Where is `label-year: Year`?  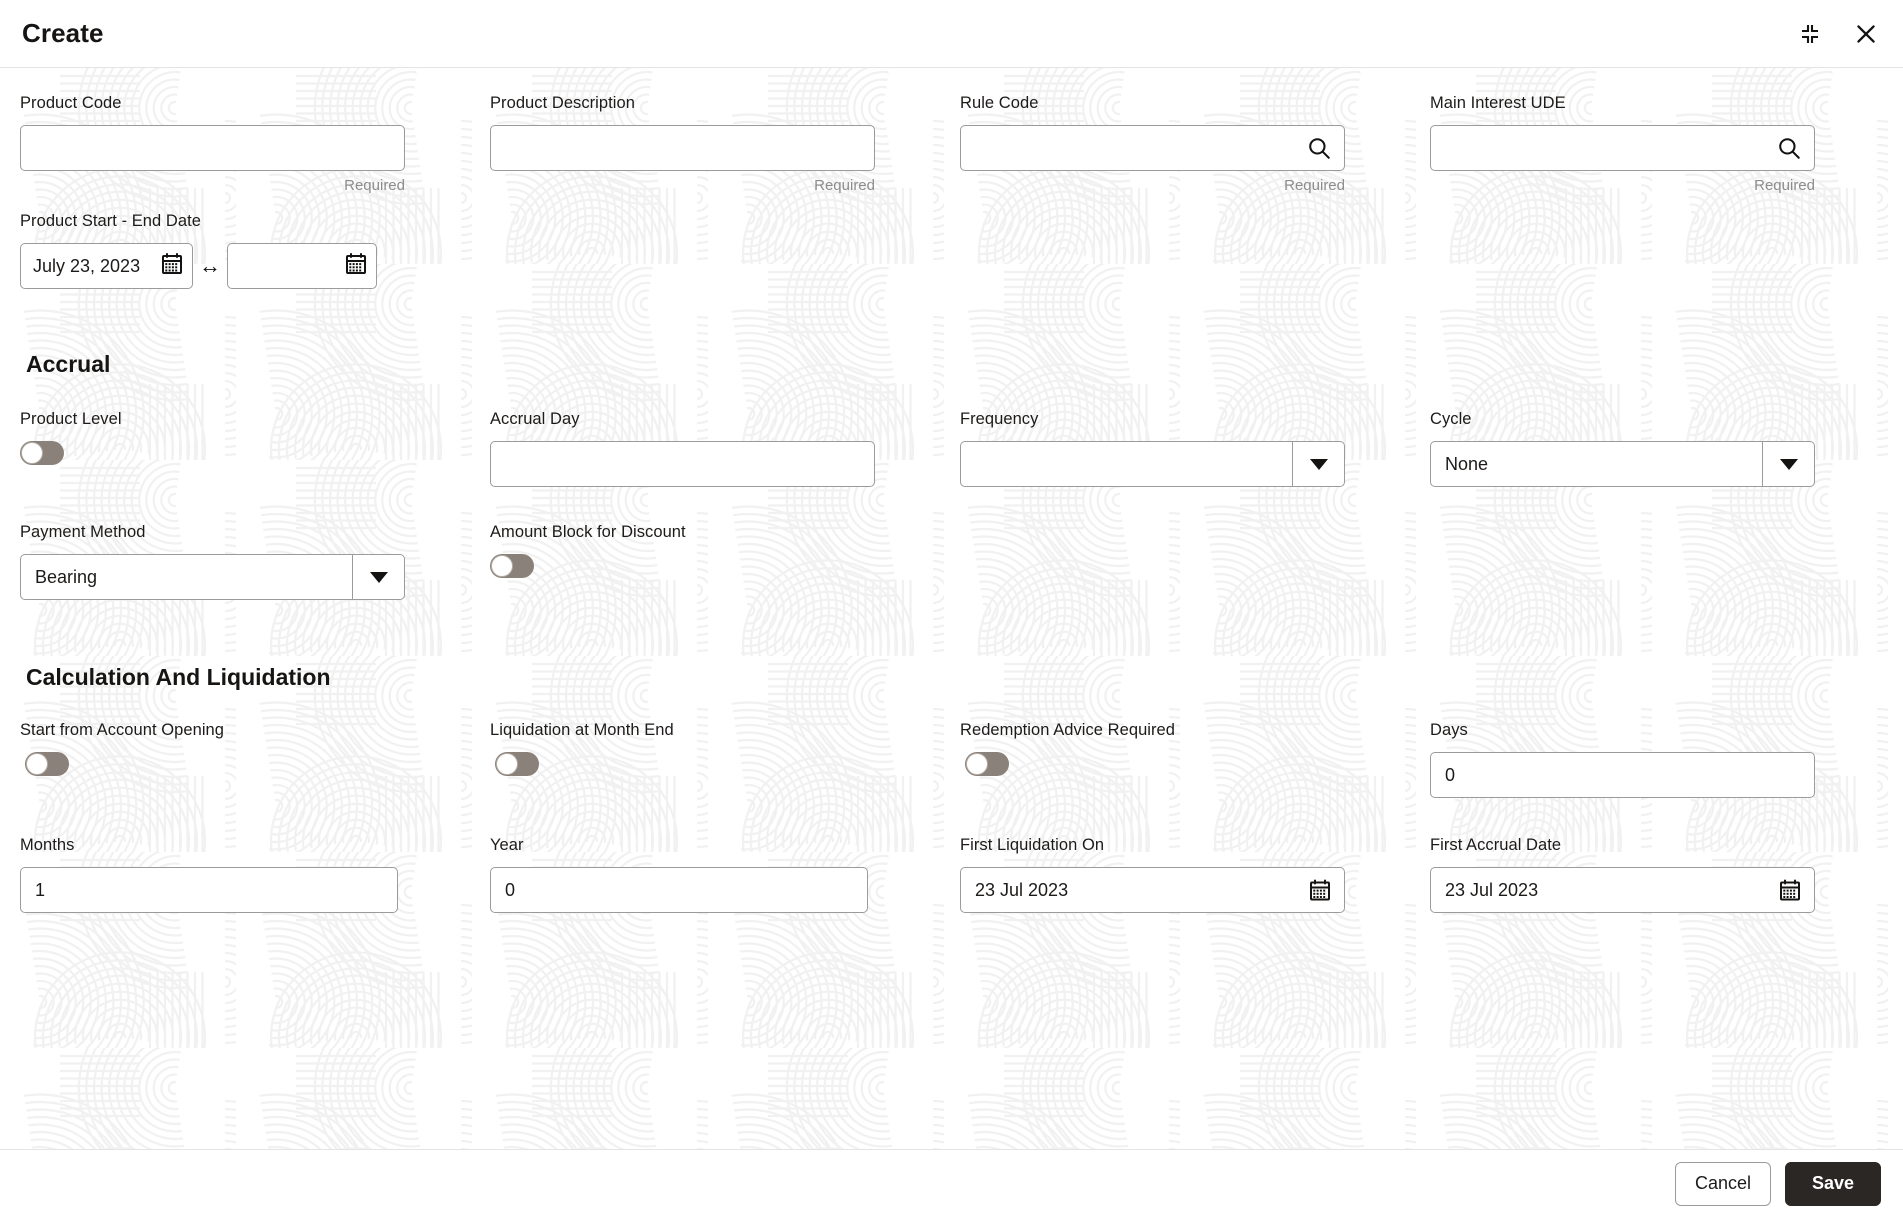
label-year: Year is located at coordinates (507, 845).